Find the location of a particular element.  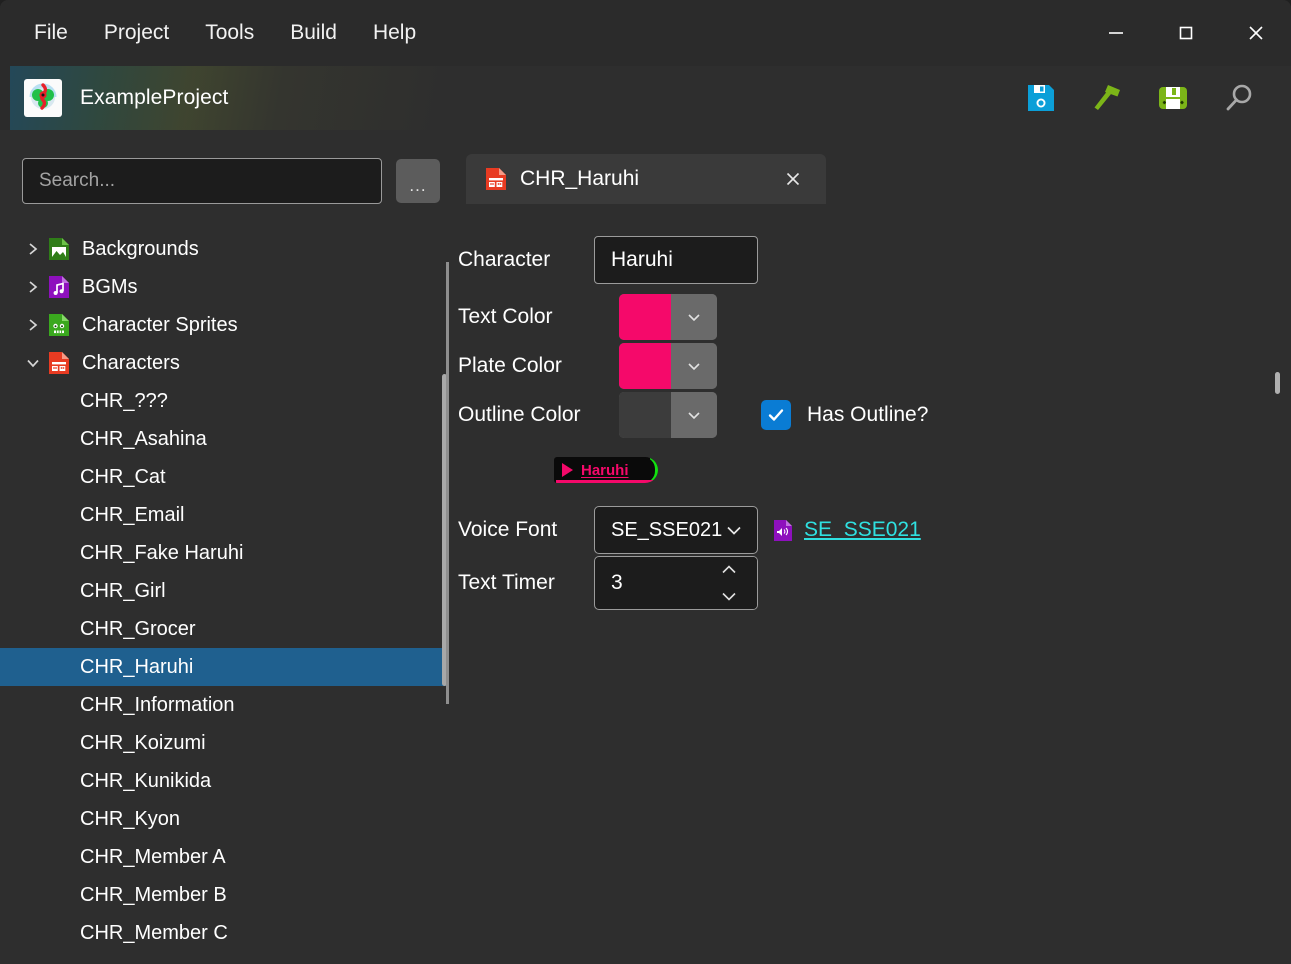

tree-leaf-label: CHR_Fake Haruhi is located at coordinates (162, 552).